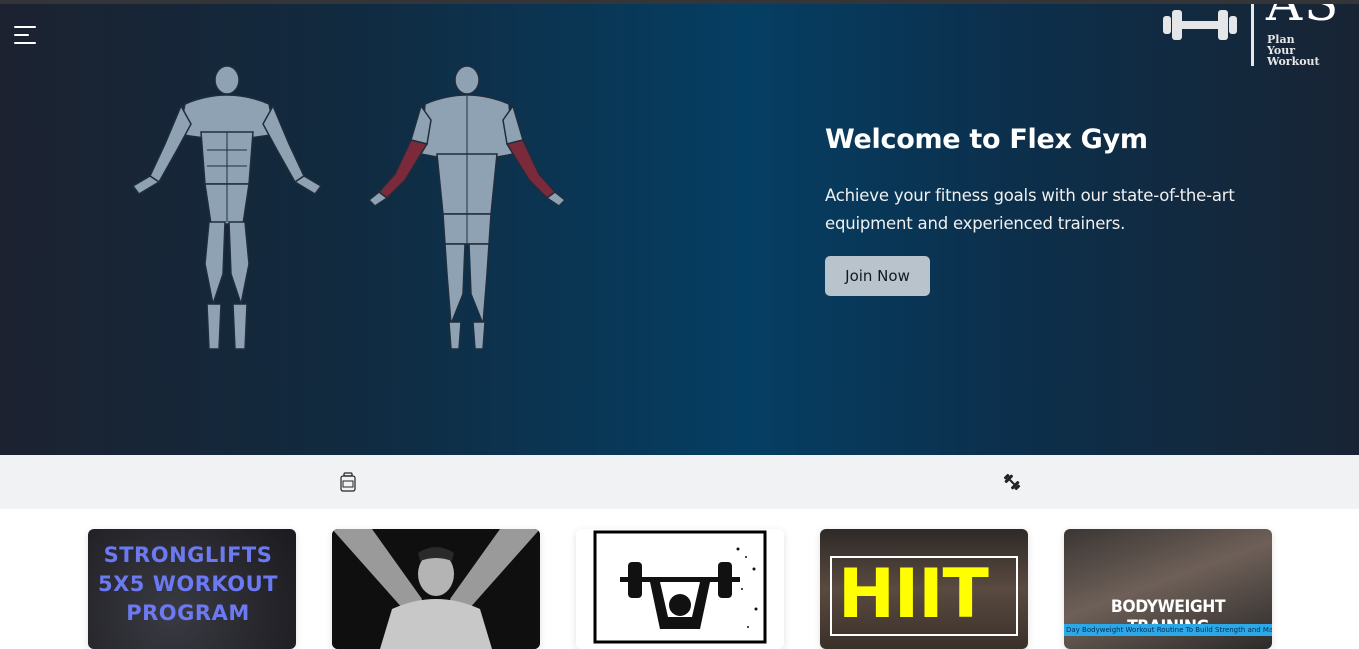 The image size is (1359, 649). What do you see at coordinates (348, 482) in the screenshot?
I see `protein-jar-icon` at bounding box center [348, 482].